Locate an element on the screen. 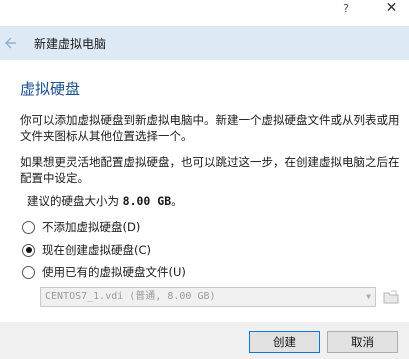 The image size is (409, 359). suggest-prefix: 建议的硬盘大小为 is located at coordinates (75, 201).